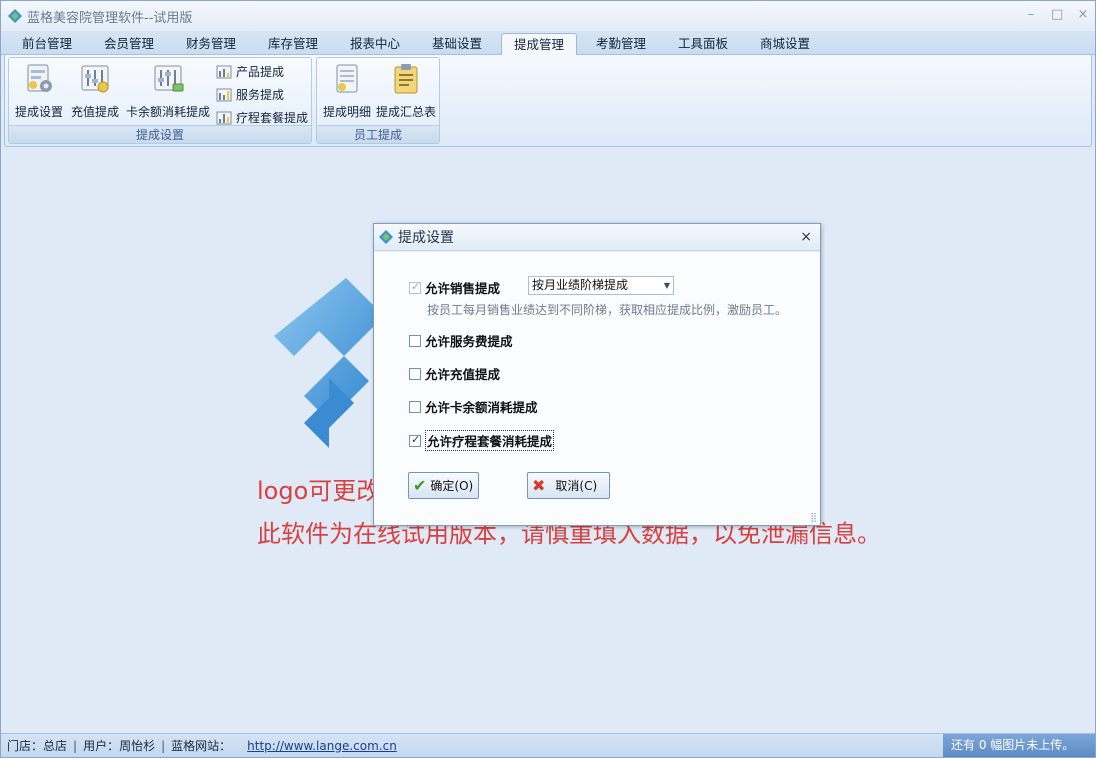 The image size is (1096, 758). Describe the element at coordinates (47, 44) in the screenshot. I see `tab-front-desk: 前台管理` at that location.